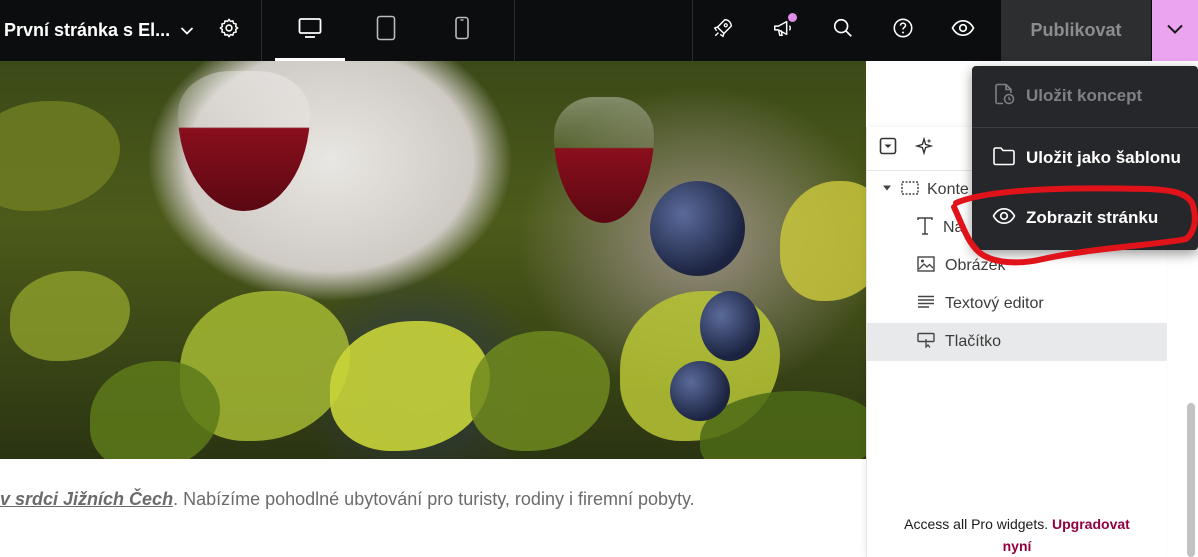 Image resolution: width=1198 pixels, height=557 pixels. What do you see at coordinates (975, 265) in the screenshot?
I see `nav-item-label: Obrázek` at bounding box center [975, 265].